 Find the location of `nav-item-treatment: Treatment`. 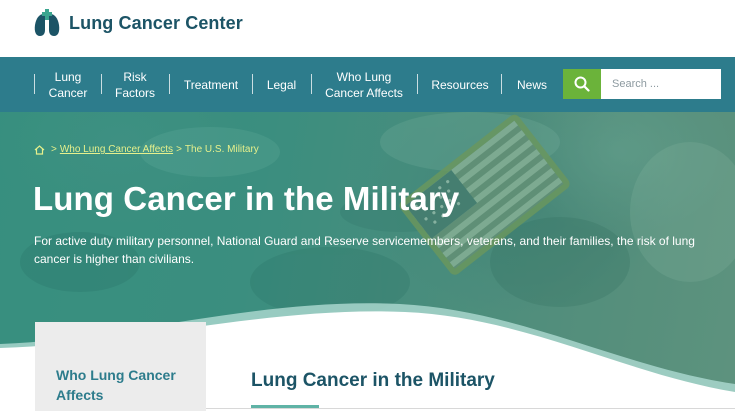

nav-item-treatment: Treatment is located at coordinates (211, 84).